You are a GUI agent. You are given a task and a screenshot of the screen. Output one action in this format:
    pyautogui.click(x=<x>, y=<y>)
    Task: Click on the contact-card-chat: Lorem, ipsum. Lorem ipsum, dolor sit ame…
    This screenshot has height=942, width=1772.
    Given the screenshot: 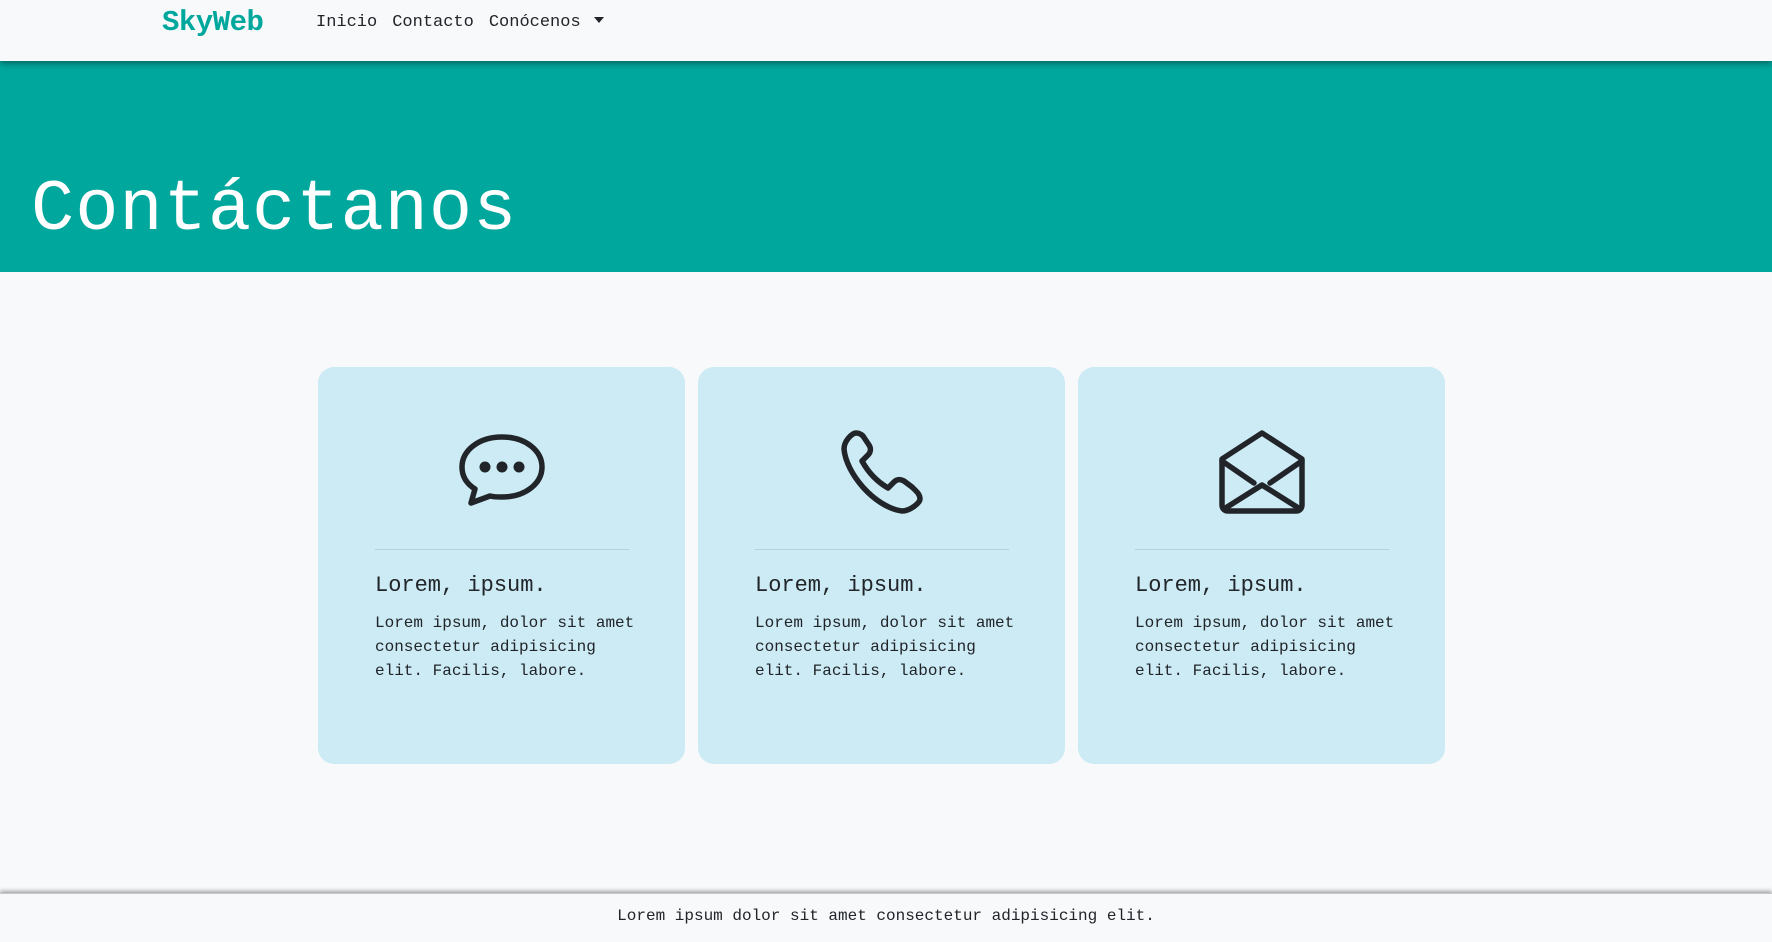 What is the action you would take?
    pyautogui.click(x=501, y=565)
    